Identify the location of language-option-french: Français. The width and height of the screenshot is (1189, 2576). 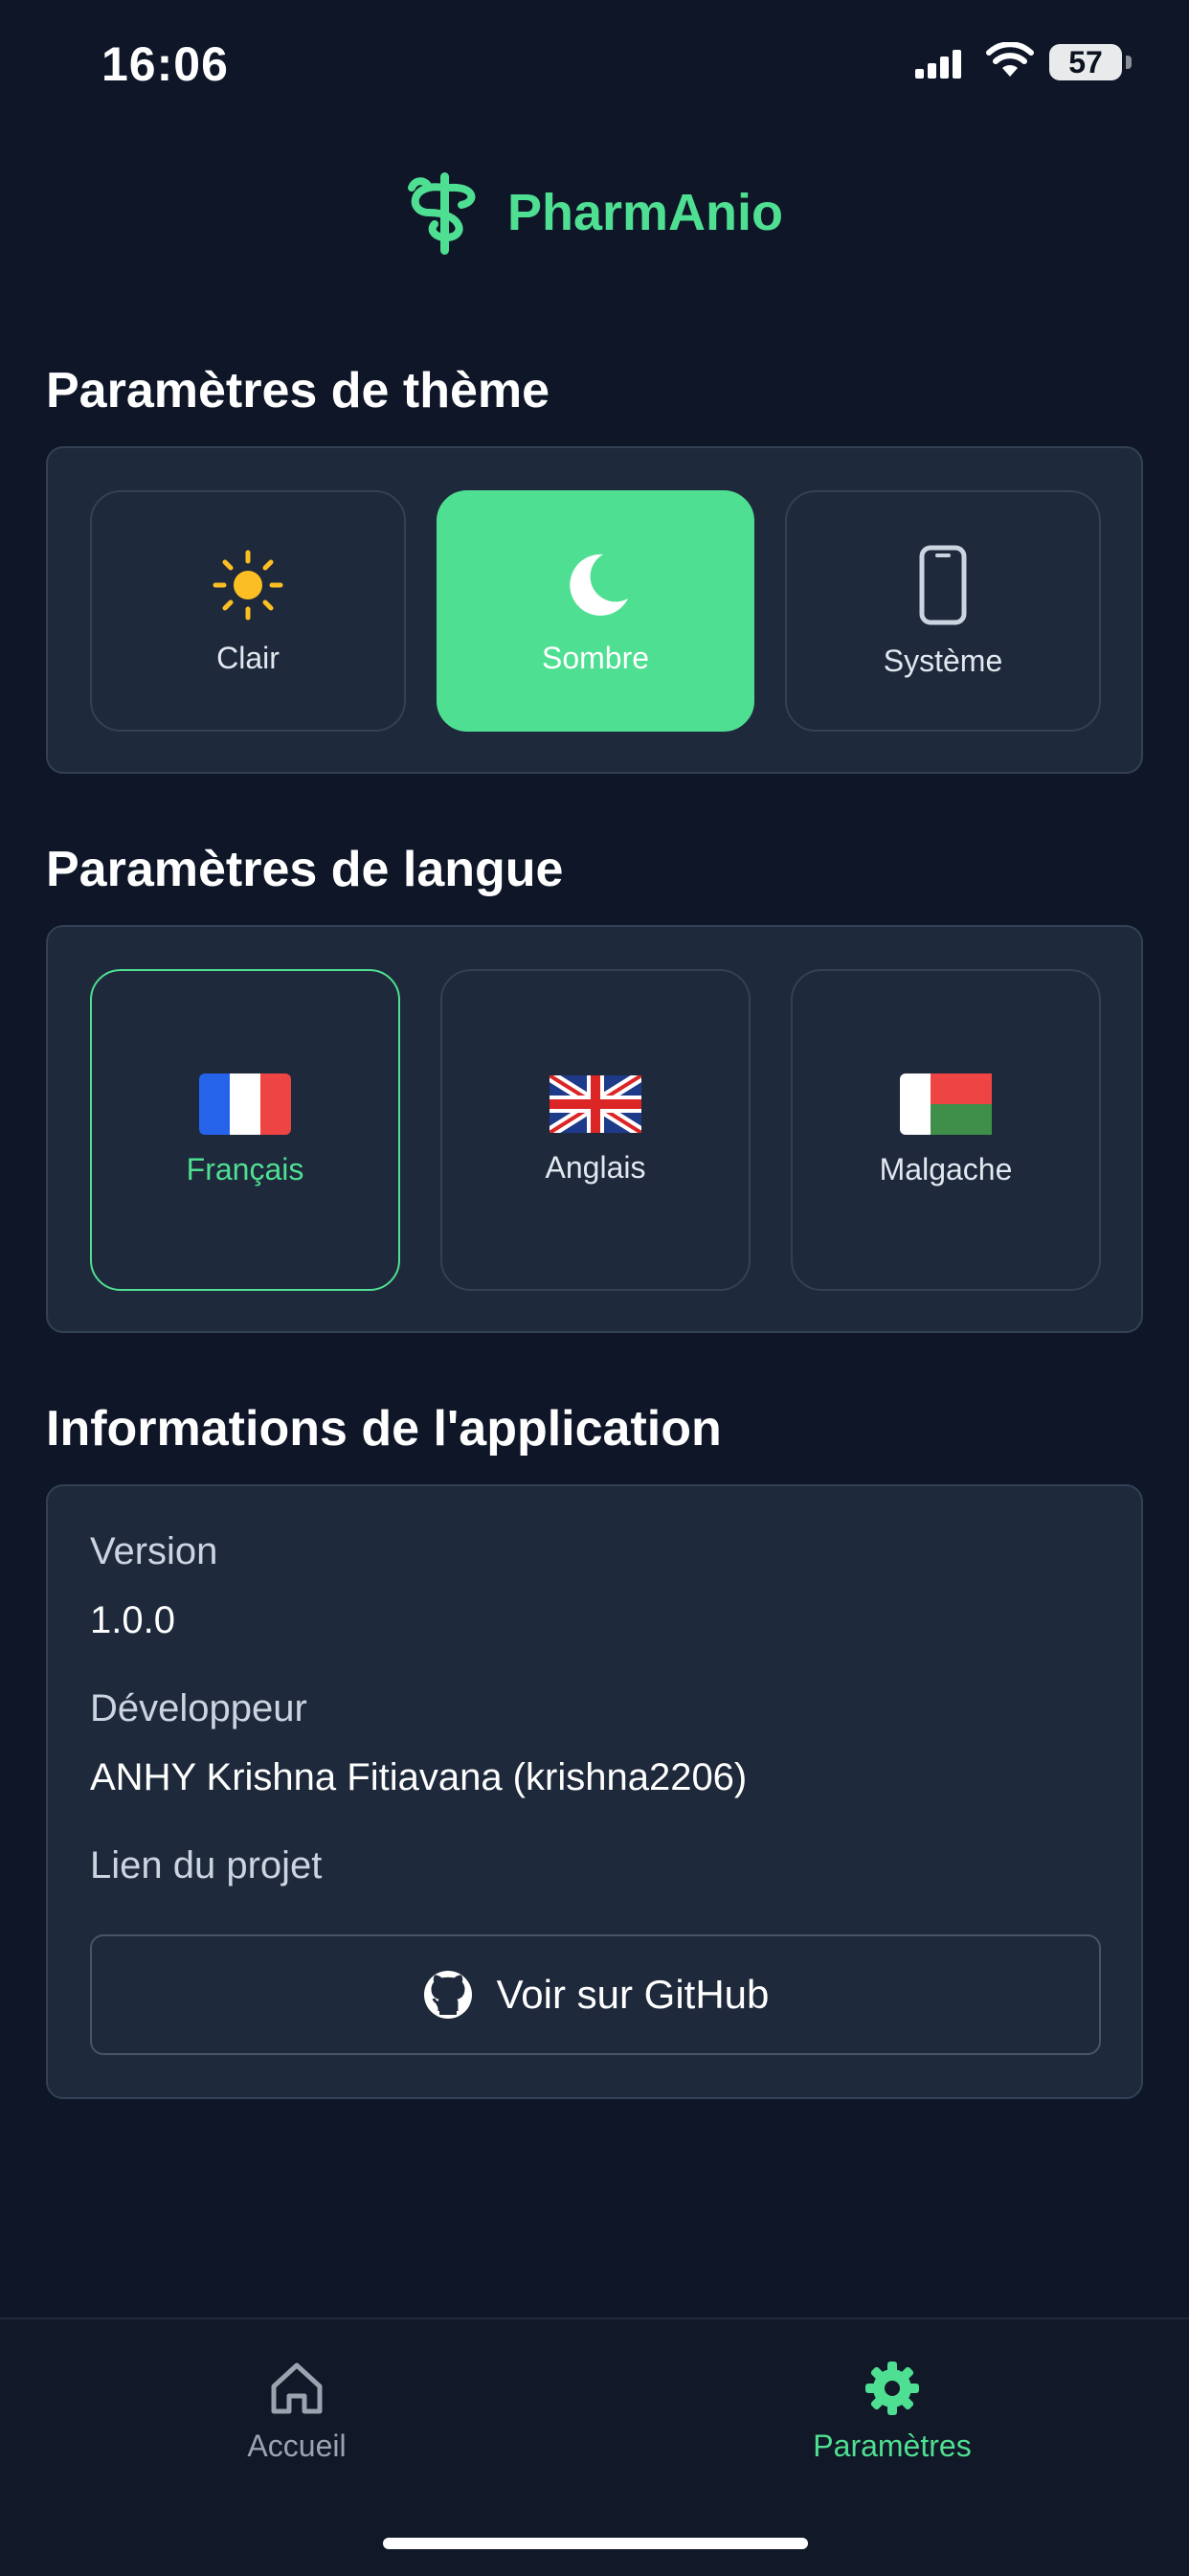
(245, 1130).